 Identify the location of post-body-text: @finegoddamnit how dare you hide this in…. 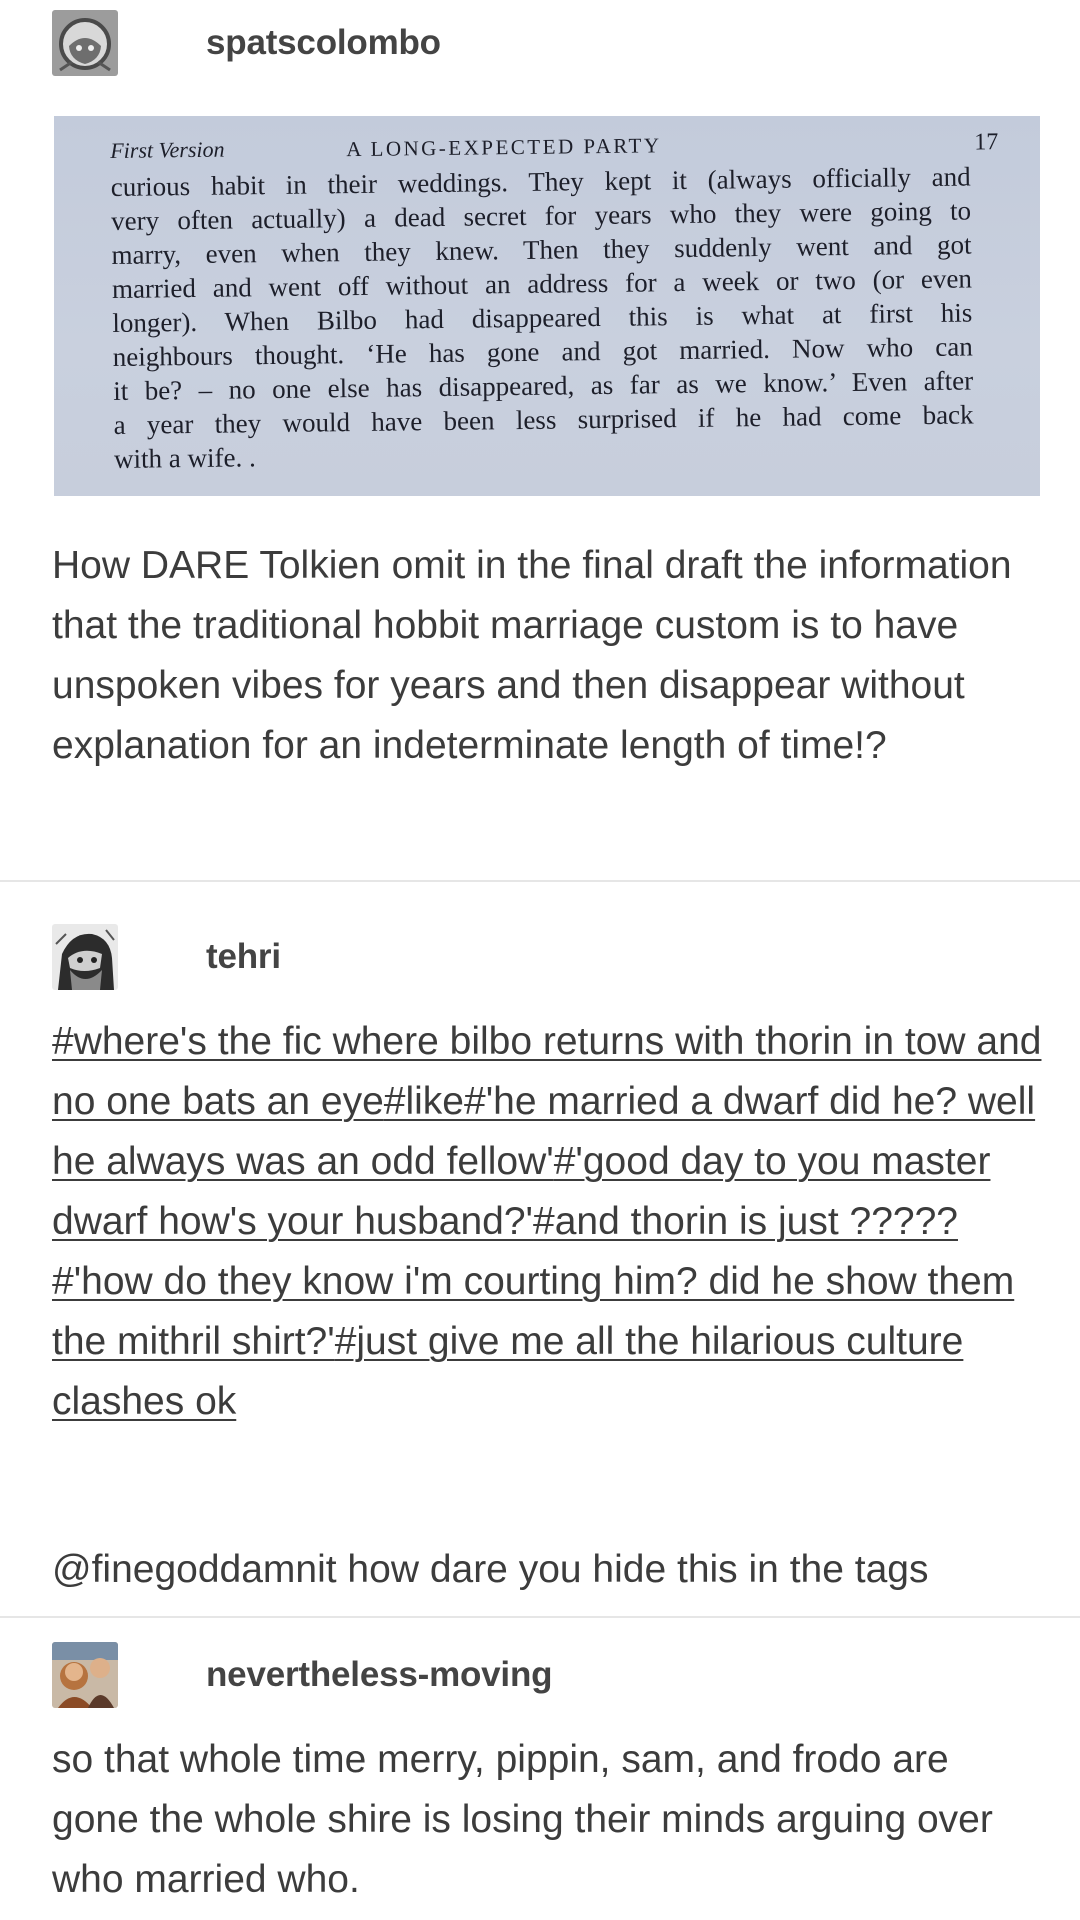
(490, 1569).